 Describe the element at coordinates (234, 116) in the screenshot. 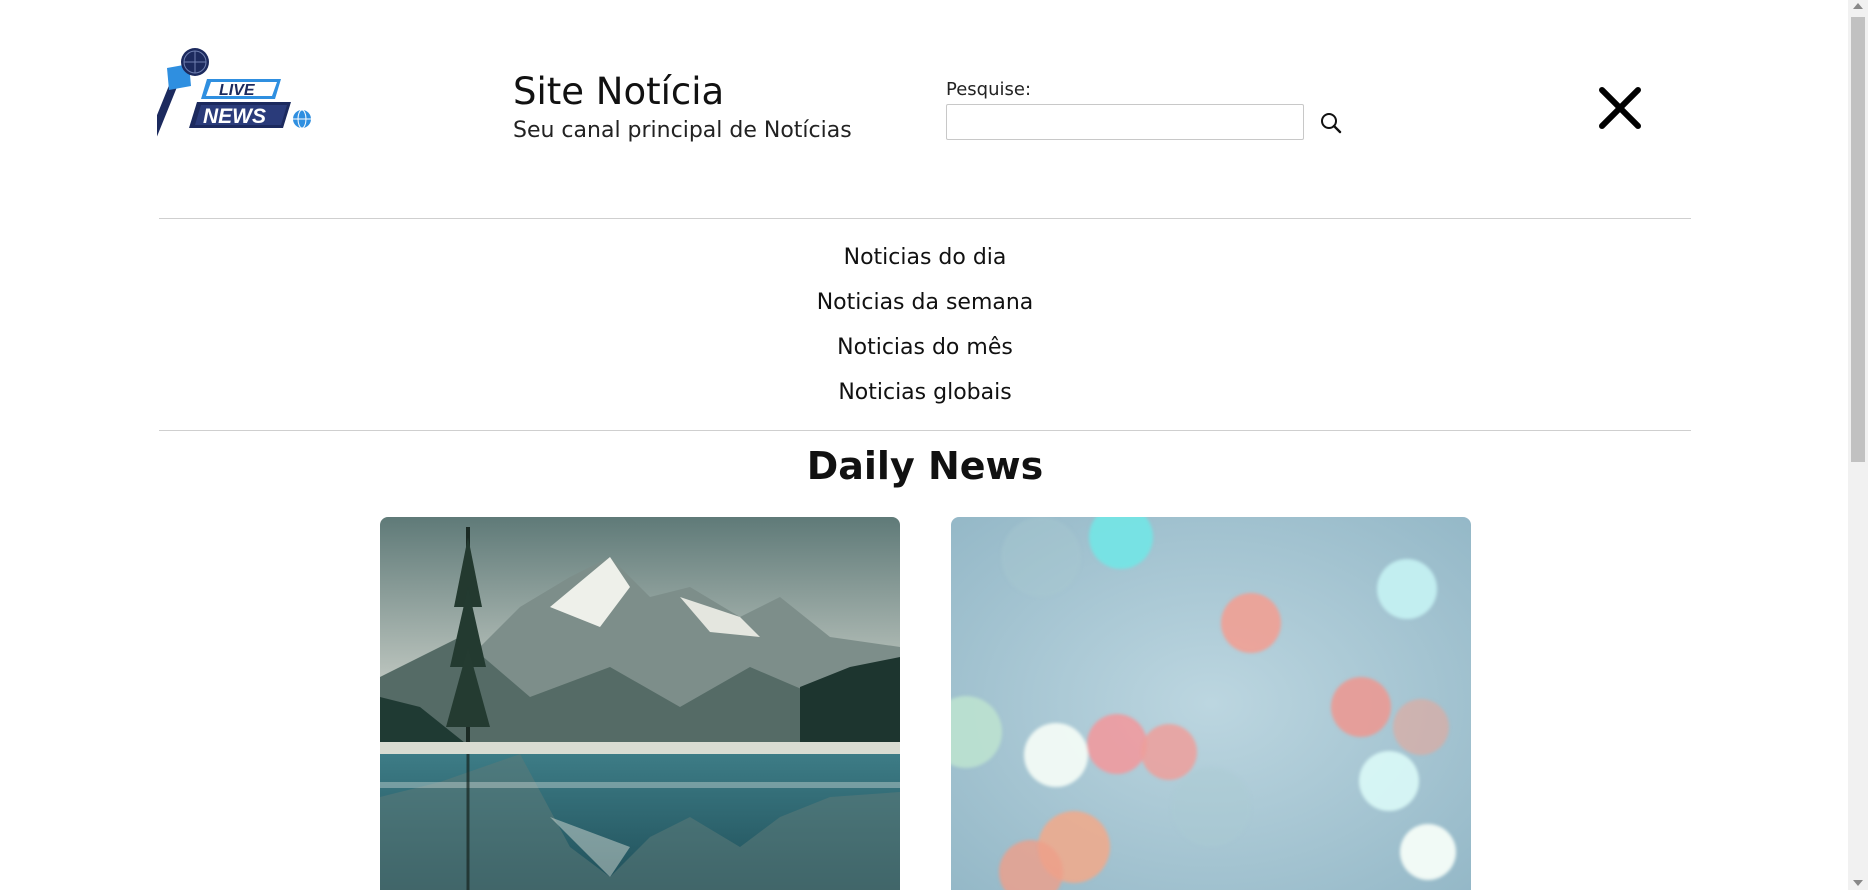

I see `logo-news-text: NEWS` at that location.